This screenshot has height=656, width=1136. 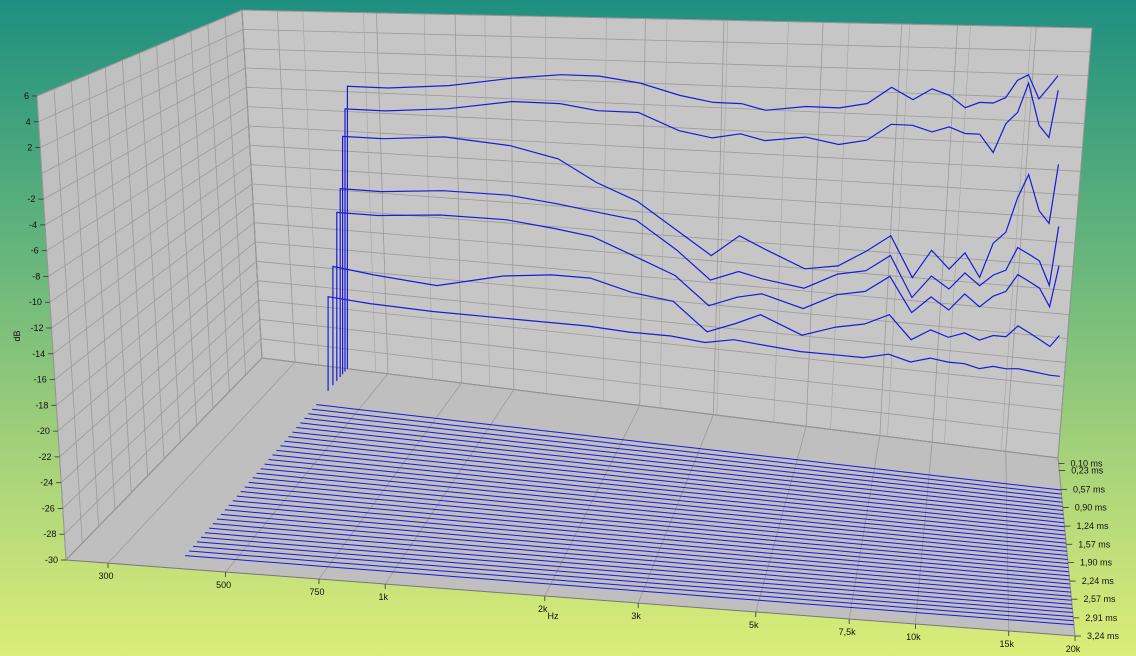 I want to click on time-tick-label: 2,24 ms, so click(x=1098, y=581).